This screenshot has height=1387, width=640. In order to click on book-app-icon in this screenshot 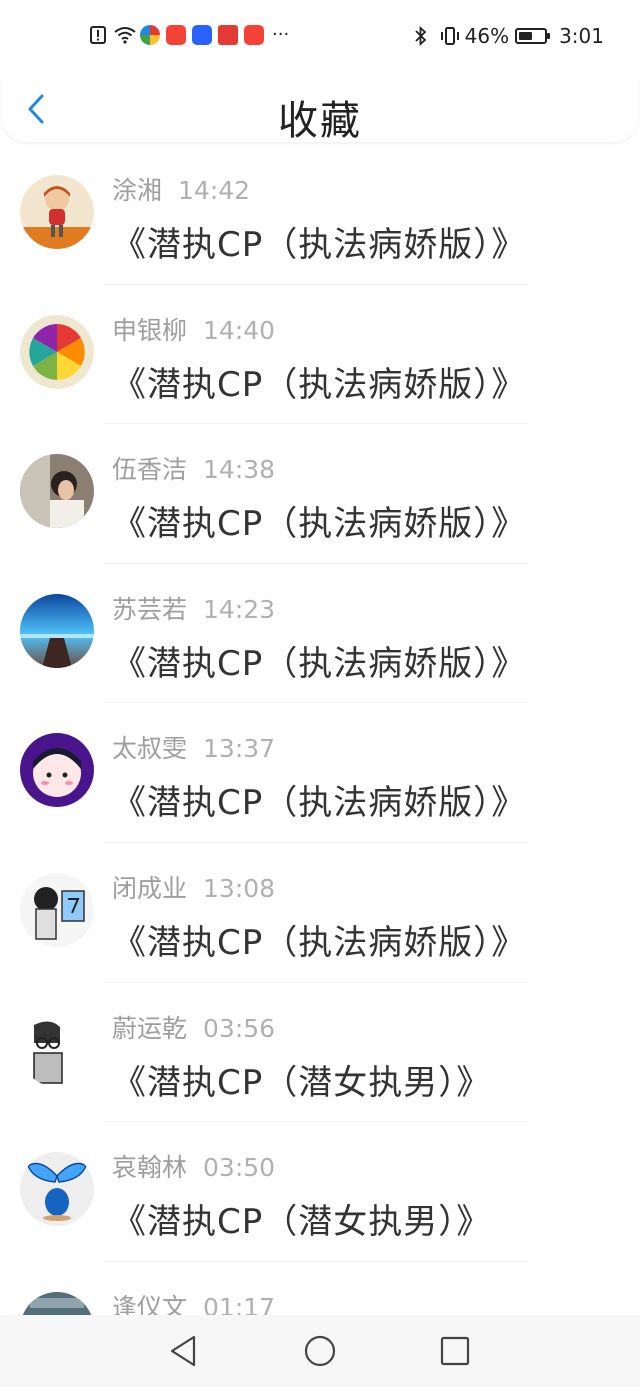, I will do `click(228, 34)`.